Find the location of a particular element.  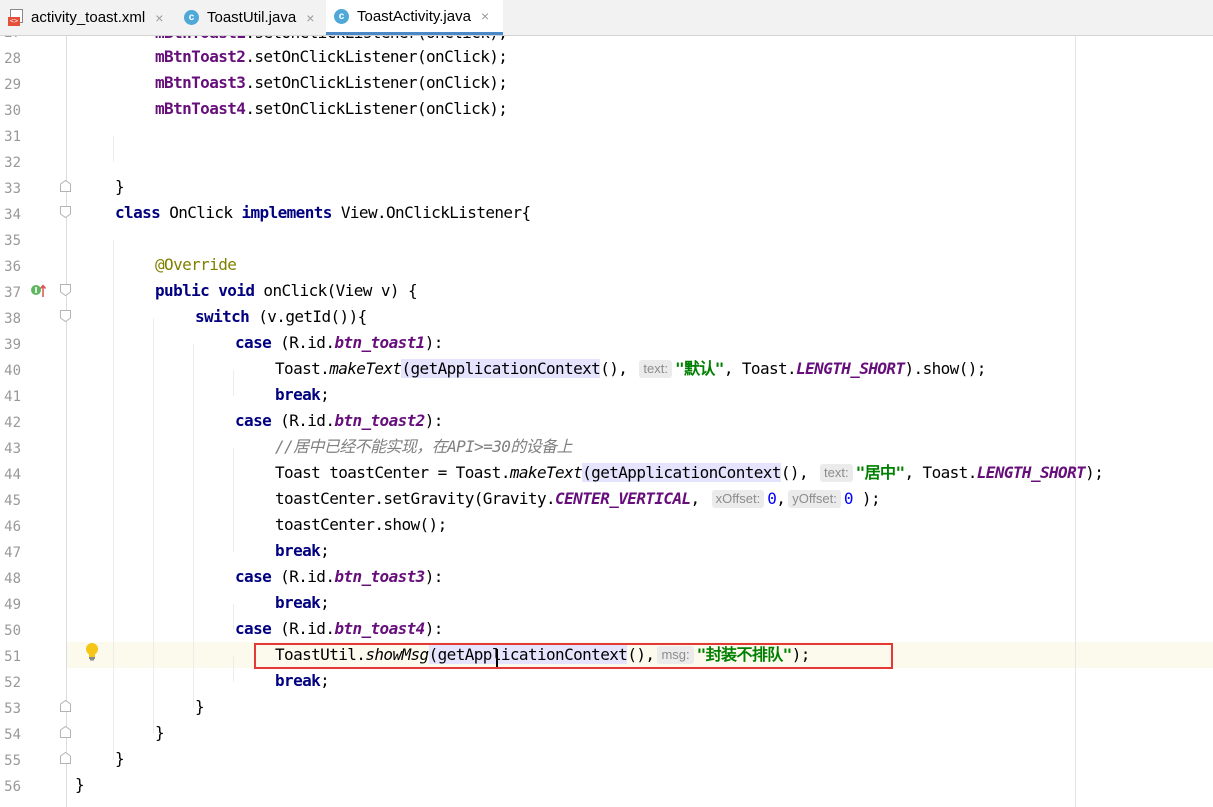

line-number: 33 is located at coordinates (10, 189).